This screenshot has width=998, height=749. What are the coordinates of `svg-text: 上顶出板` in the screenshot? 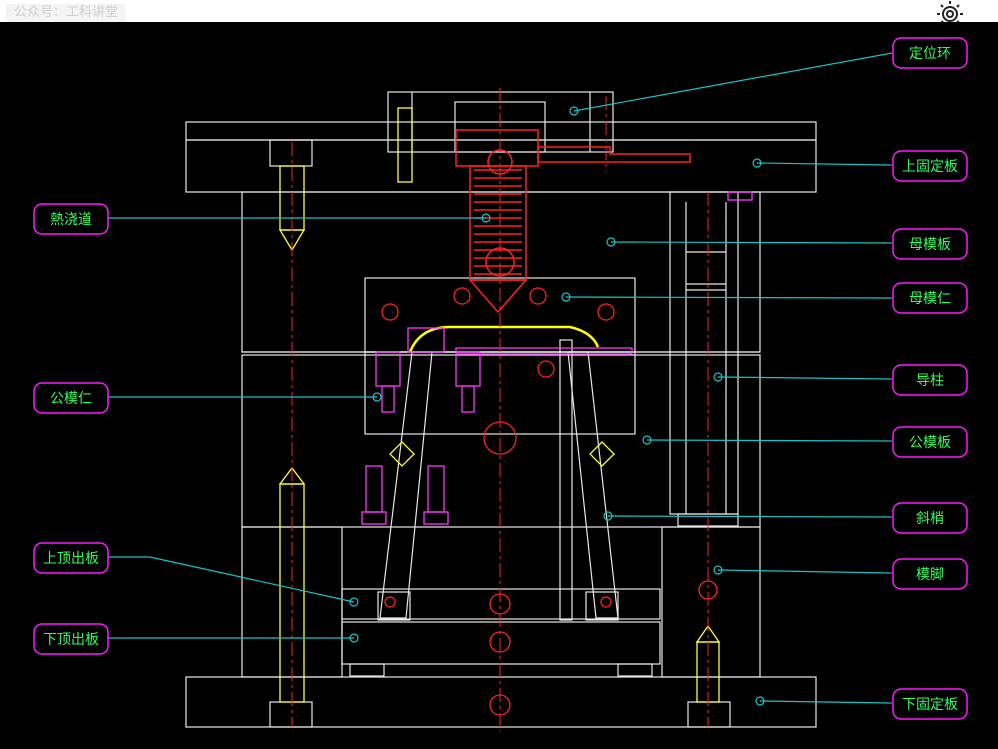 It's located at (71, 559).